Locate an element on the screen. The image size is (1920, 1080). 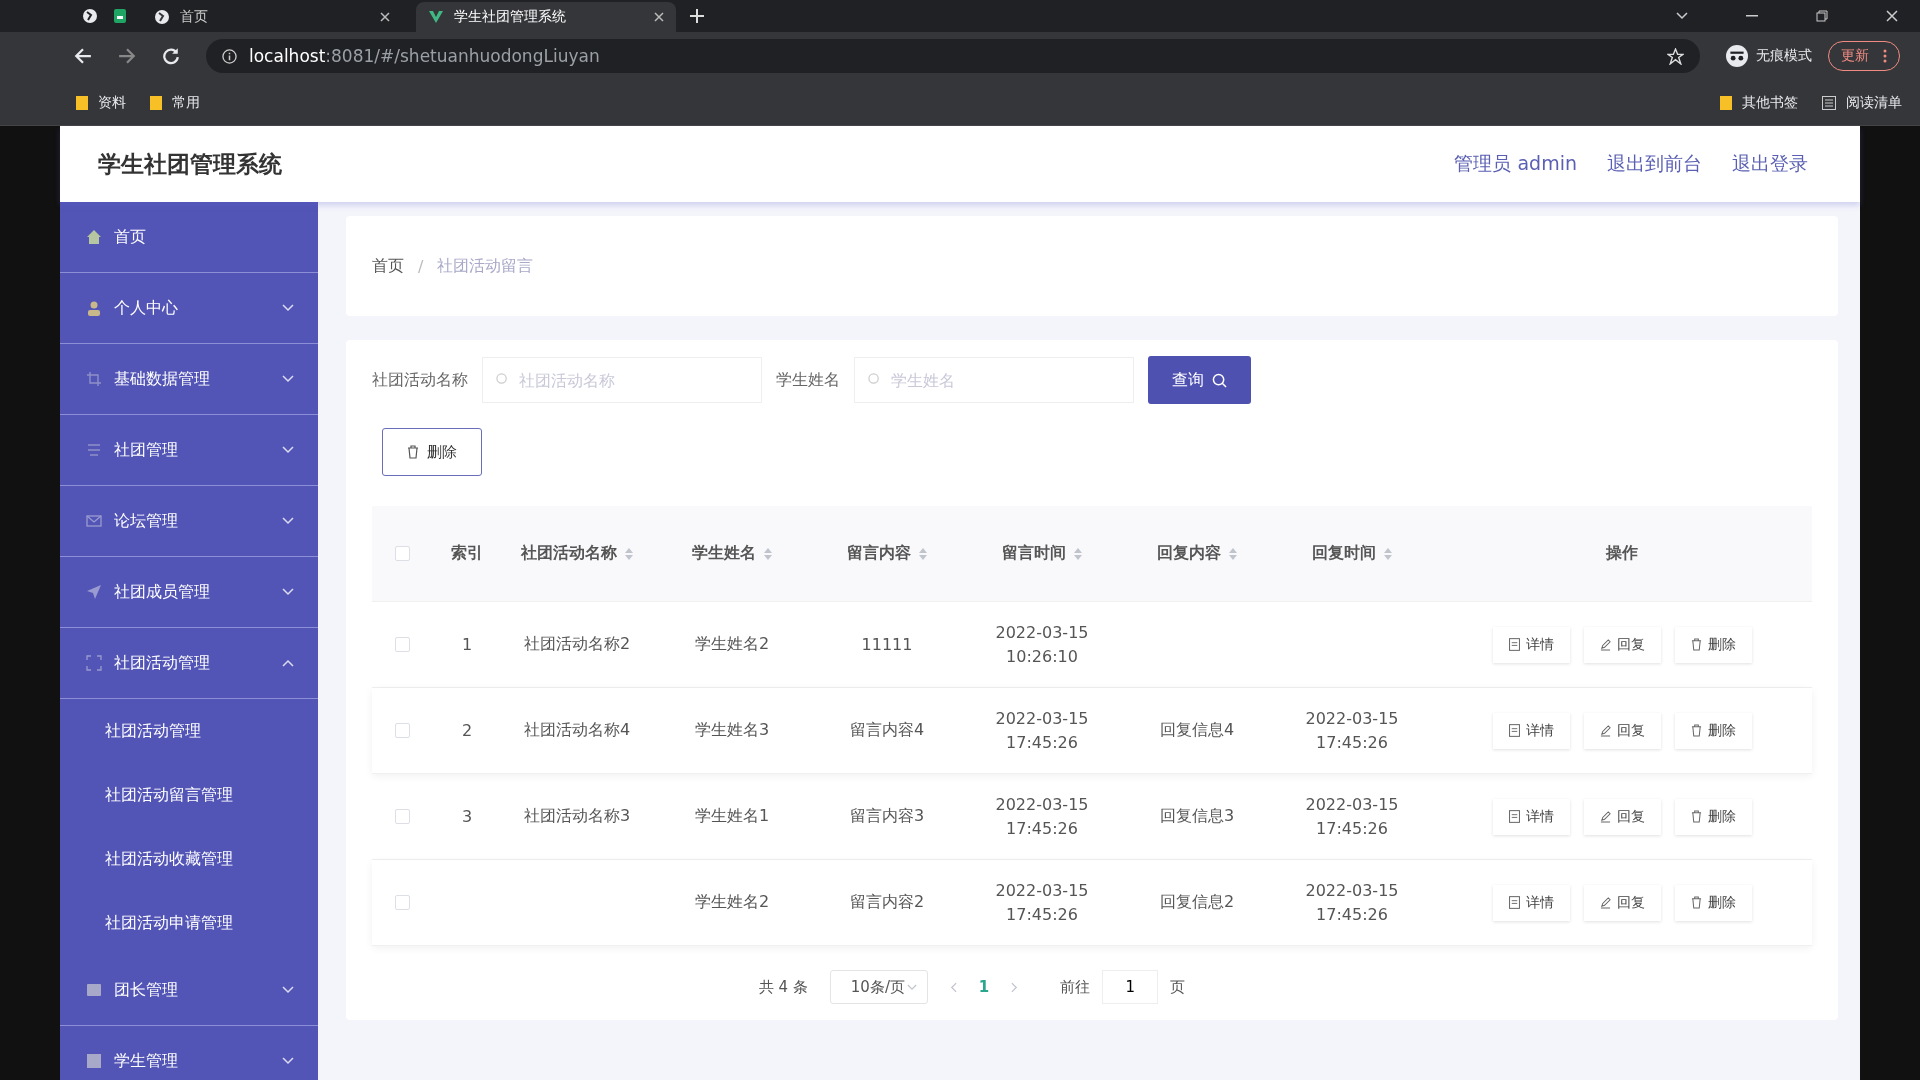
bookmark: 常用 is located at coordinates (175, 102).